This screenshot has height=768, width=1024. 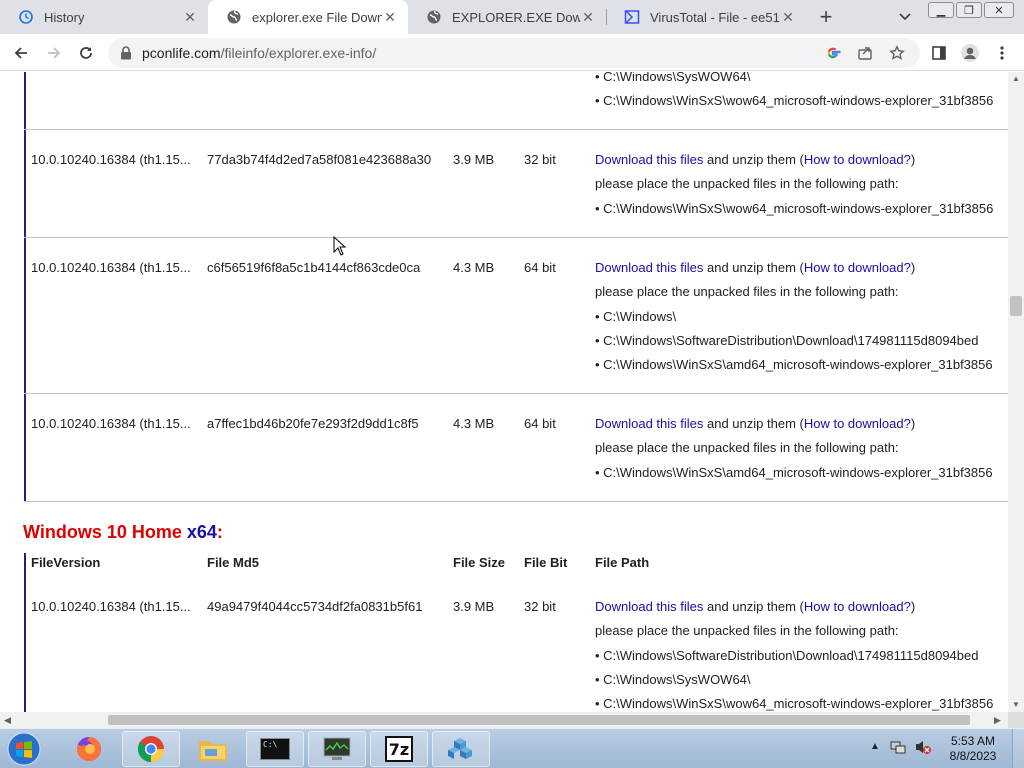 What do you see at coordinates (21, 53) in the screenshot?
I see `back-button` at bounding box center [21, 53].